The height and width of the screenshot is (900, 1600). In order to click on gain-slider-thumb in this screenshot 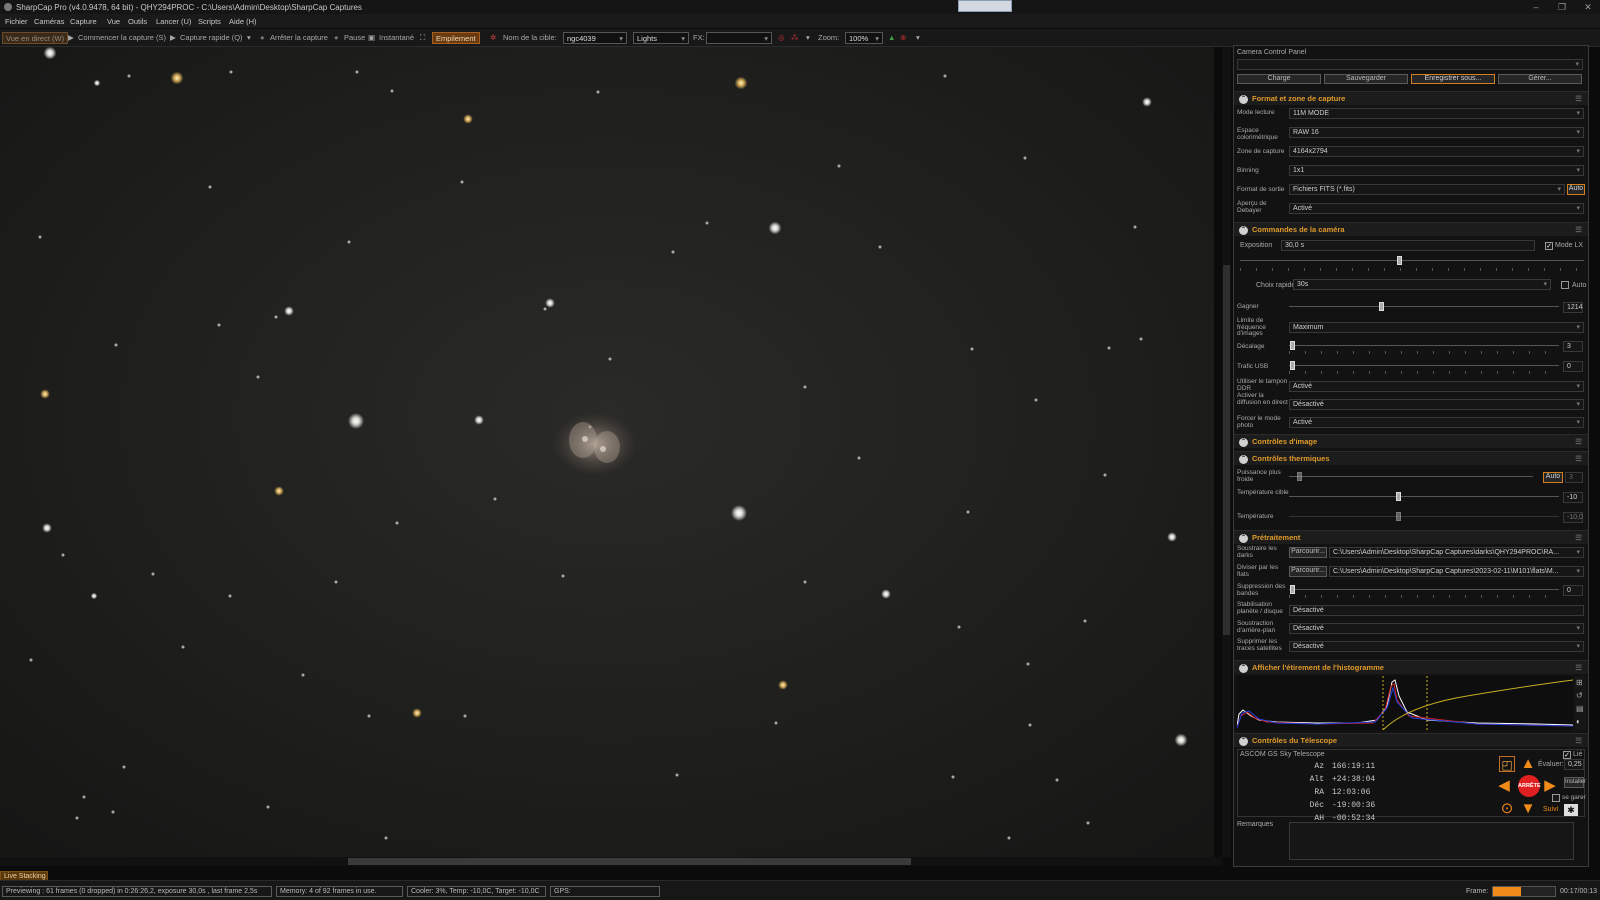, I will do `click(1381, 306)`.